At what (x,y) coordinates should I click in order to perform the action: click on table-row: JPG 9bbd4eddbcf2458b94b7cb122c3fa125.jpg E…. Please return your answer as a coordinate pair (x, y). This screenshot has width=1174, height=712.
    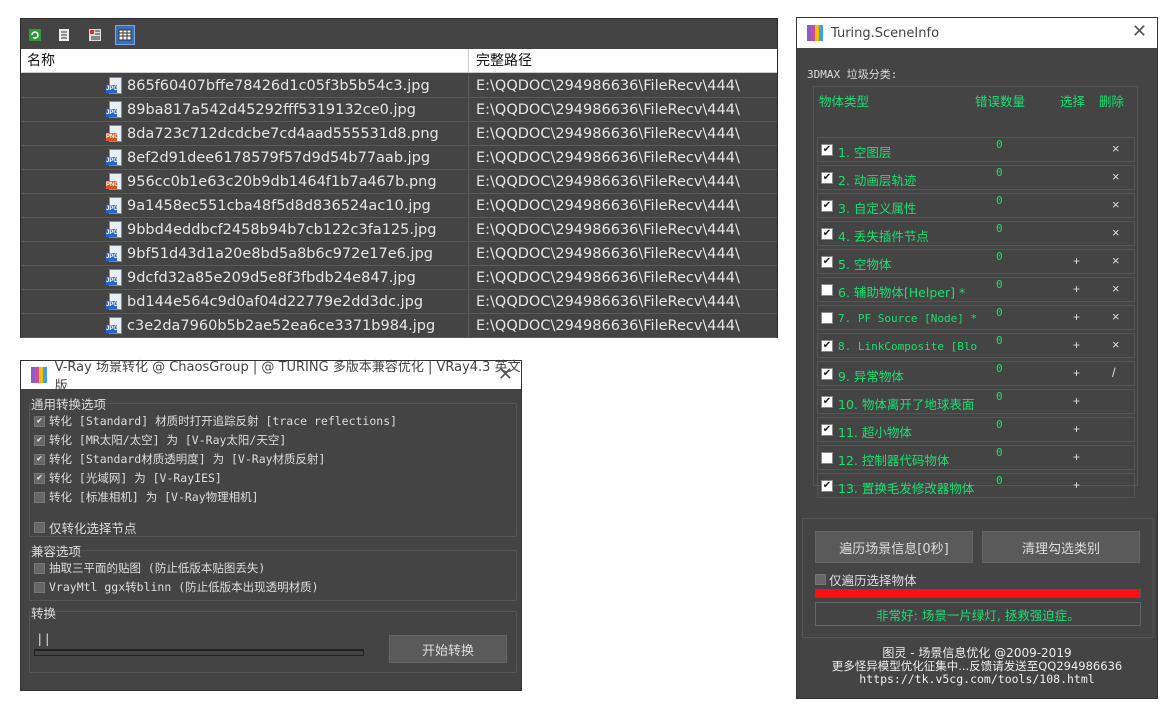
    Looking at the image, I should click on (399, 229).